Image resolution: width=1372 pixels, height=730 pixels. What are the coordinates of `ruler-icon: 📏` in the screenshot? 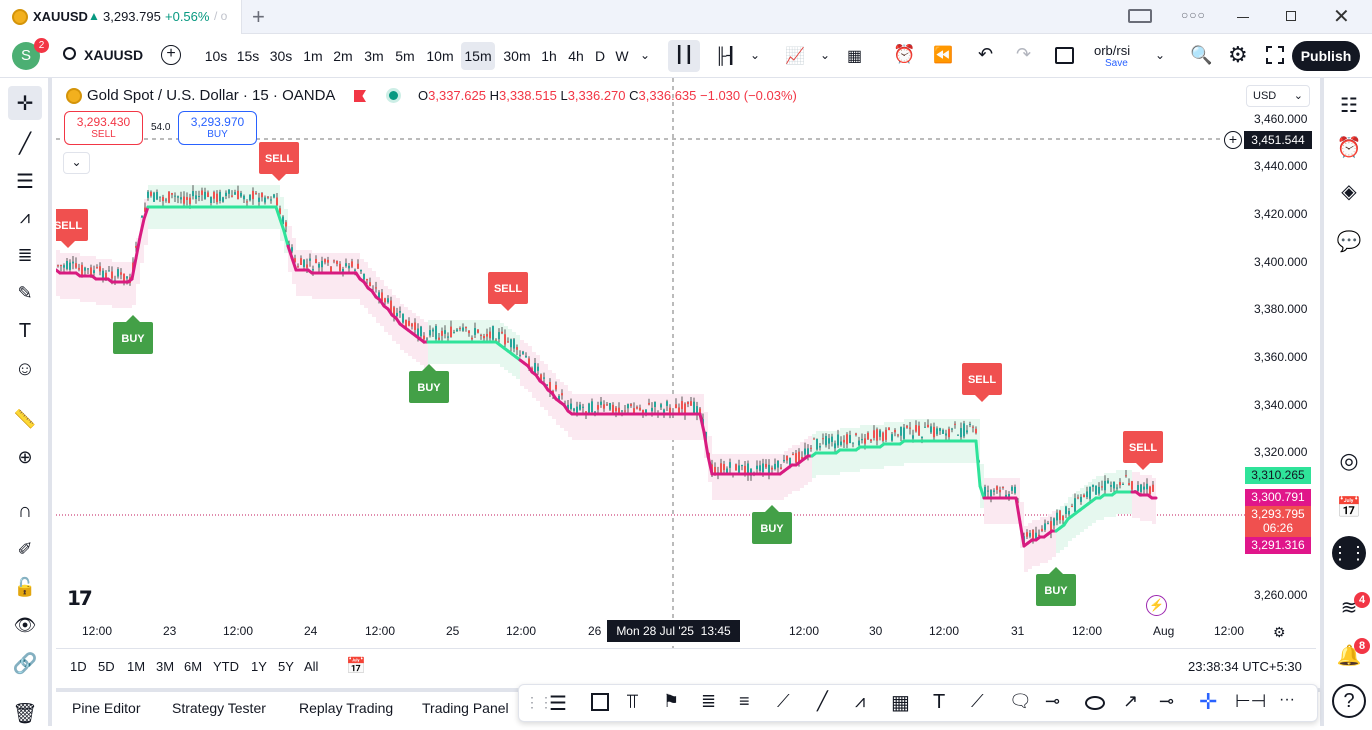 It's located at (25, 419).